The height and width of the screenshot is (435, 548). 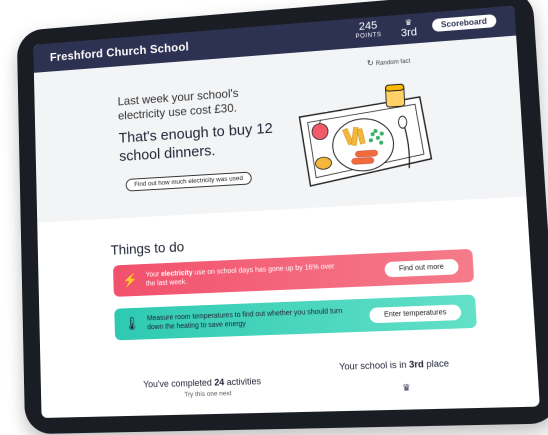 What do you see at coordinates (393, 63) in the screenshot?
I see `random-fact-label: Random fact` at bounding box center [393, 63].